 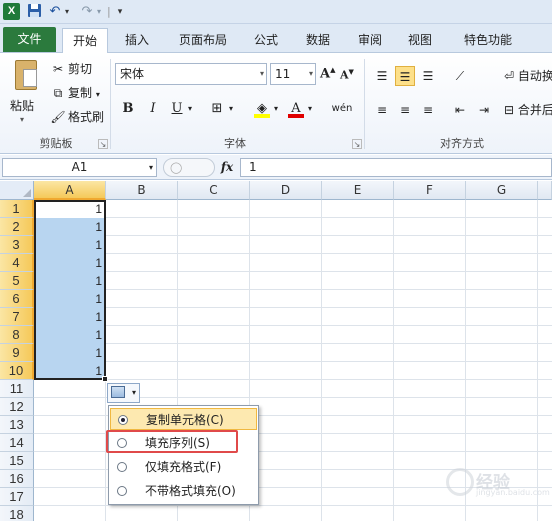 What do you see at coordinates (22, 119) in the screenshot?
I see `paste-dropdown-icon: ▾` at bounding box center [22, 119].